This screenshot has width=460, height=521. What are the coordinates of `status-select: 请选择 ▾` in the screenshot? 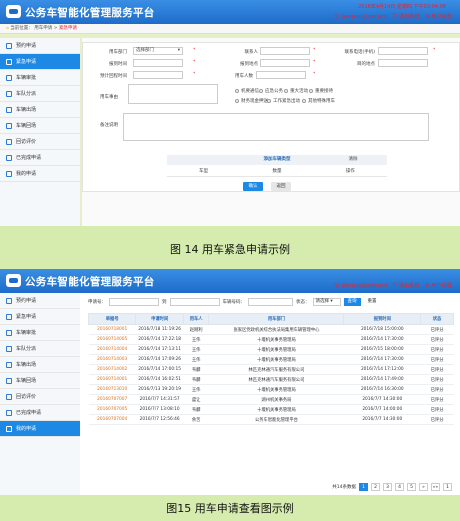 It's located at (326, 302).